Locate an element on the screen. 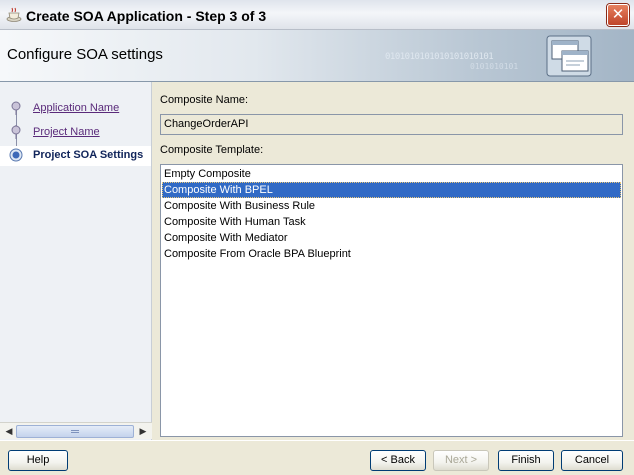  nav-step-label: Project SOA Settings is located at coordinates (88, 155).